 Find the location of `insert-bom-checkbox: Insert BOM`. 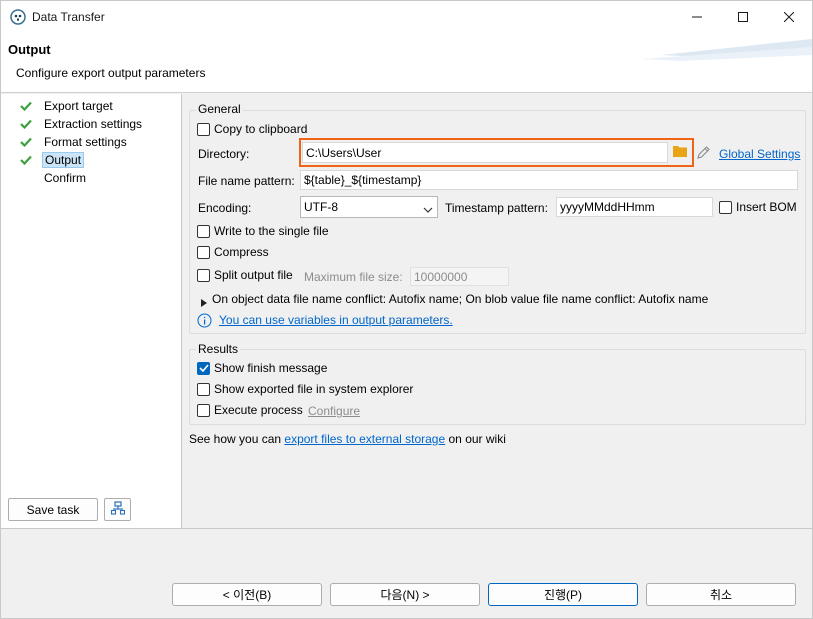

insert-bom-checkbox: Insert BOM is located at coordinates (758, 207).